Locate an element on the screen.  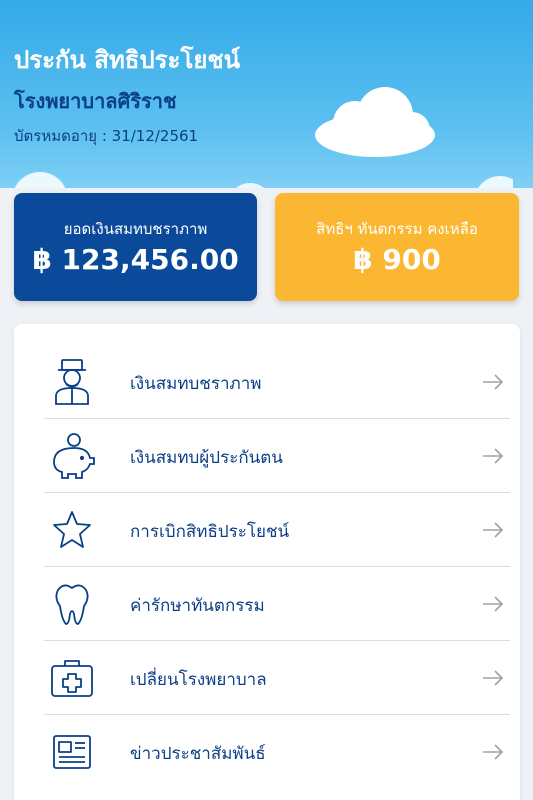
menu-item-label: การเบิกสิทธิประโยชน์ is located at coordinates (210, 532).